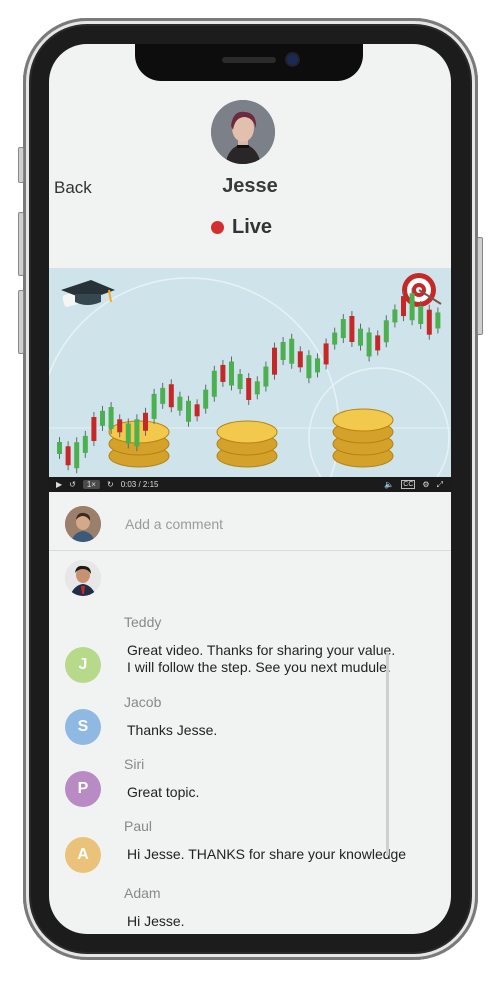 This screenshot has height=988, width=500. What do you see at coordinates (134, 764) in the screenshot?
I see `comment-author: Siri` at bounding box center [134, 764].